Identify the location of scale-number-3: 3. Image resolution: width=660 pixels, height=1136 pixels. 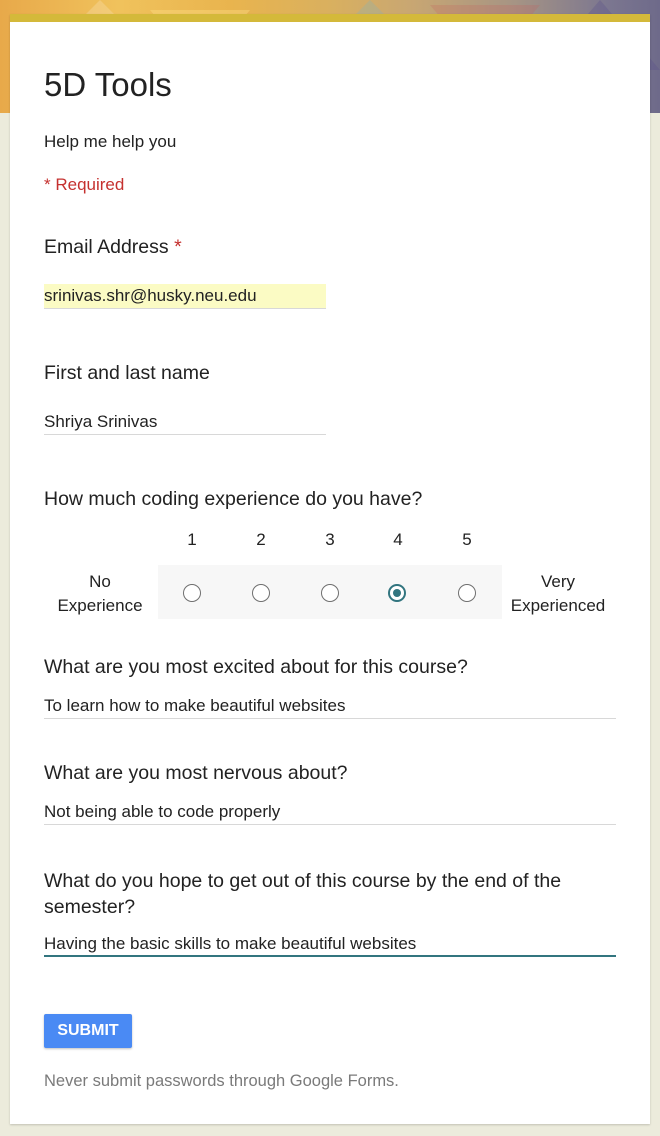
(330, 539).